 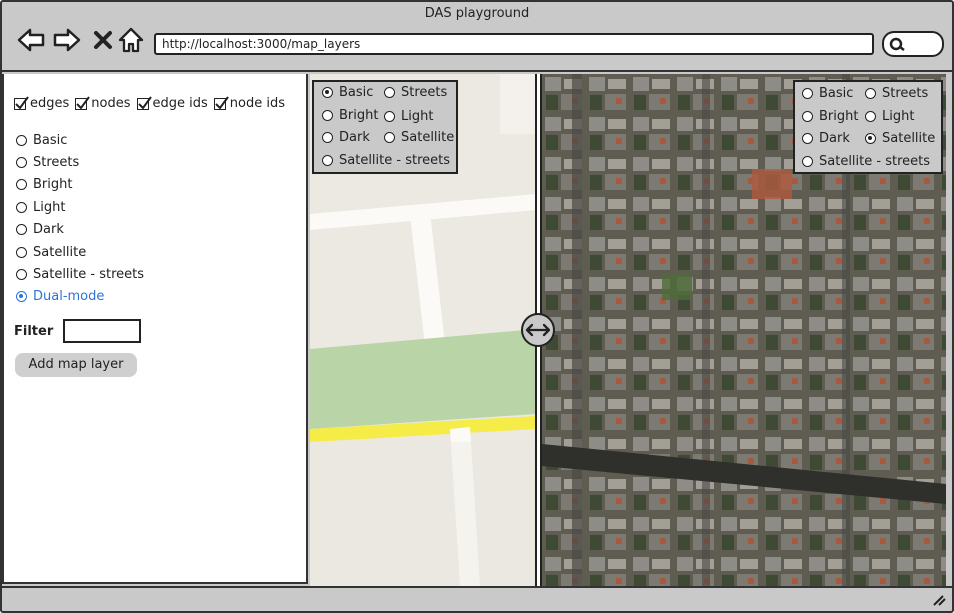 I want to click on checkbox-label: edges, so click(x=50, y=103).